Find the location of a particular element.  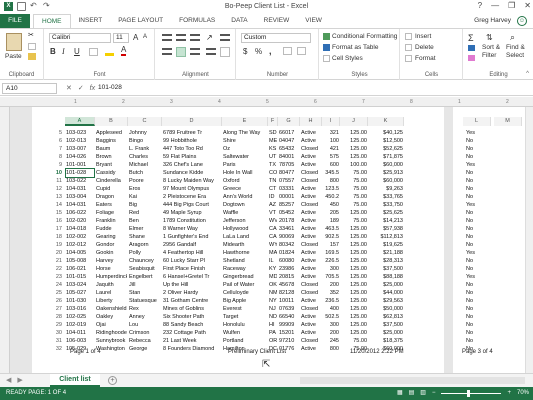

font-color-icon: A is located at coordinates (124, 51).